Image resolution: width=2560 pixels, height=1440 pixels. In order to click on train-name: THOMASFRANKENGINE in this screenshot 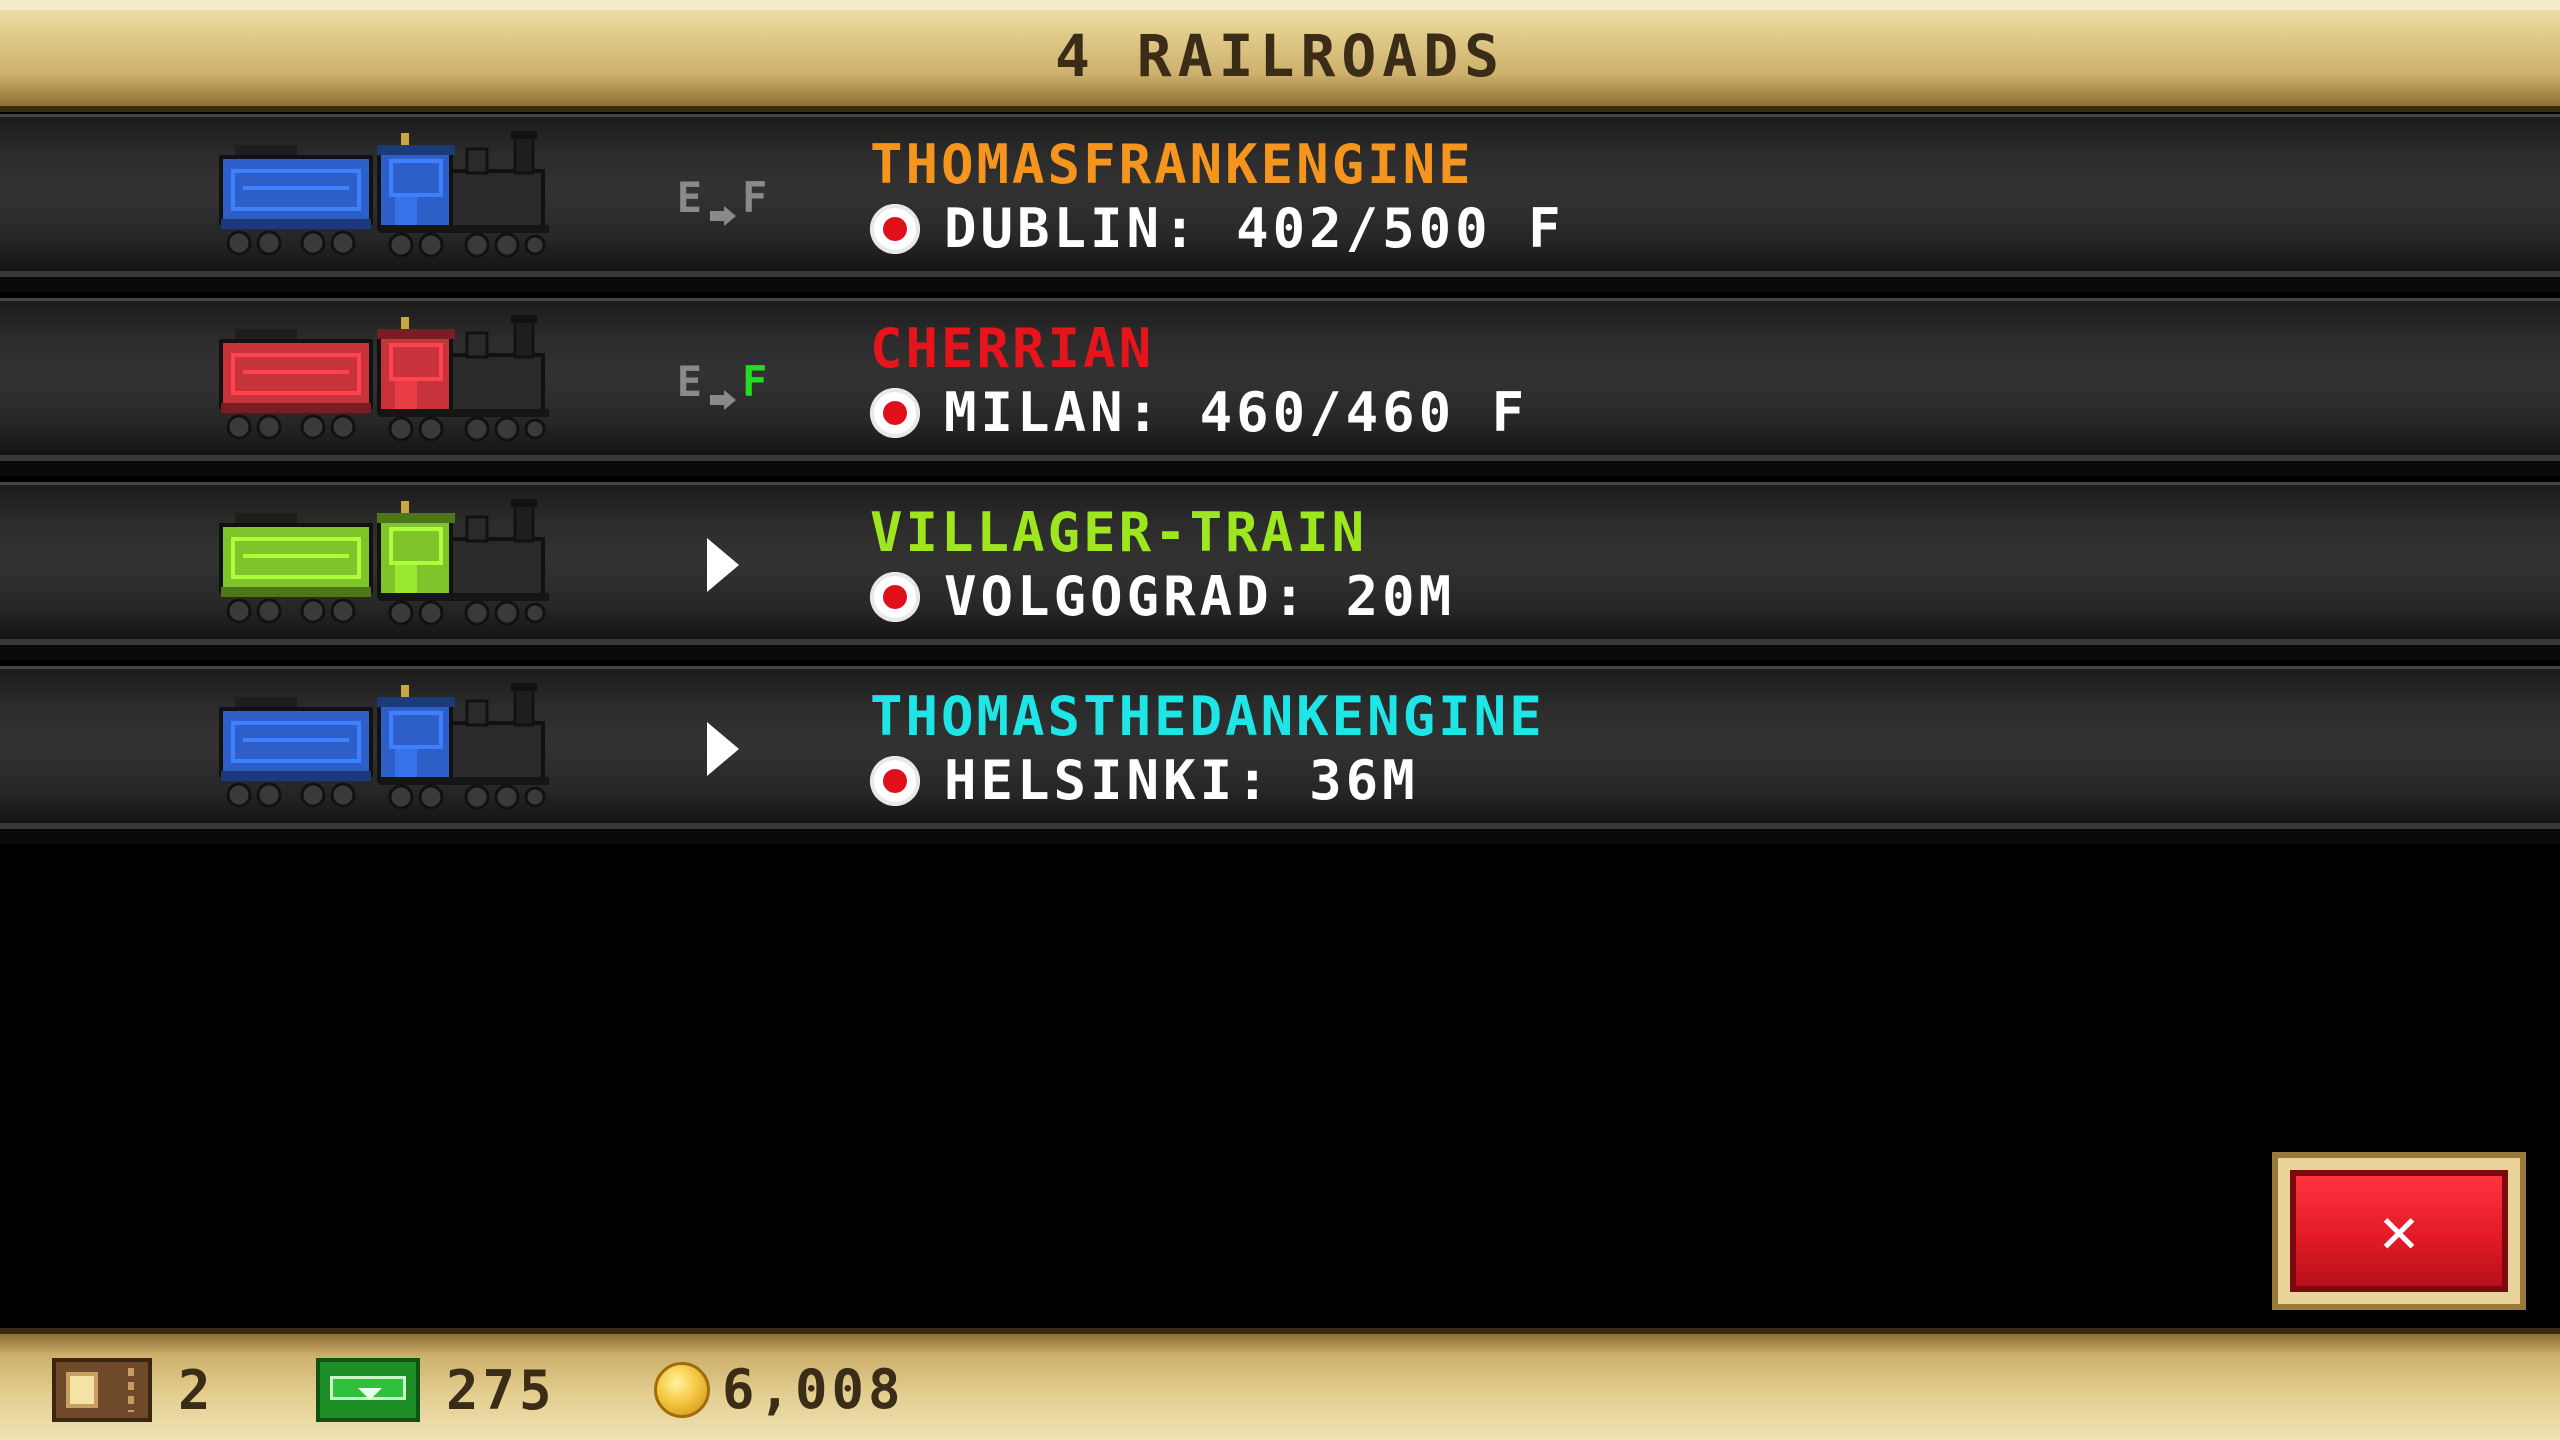, I will do `click(1217, 165)`.